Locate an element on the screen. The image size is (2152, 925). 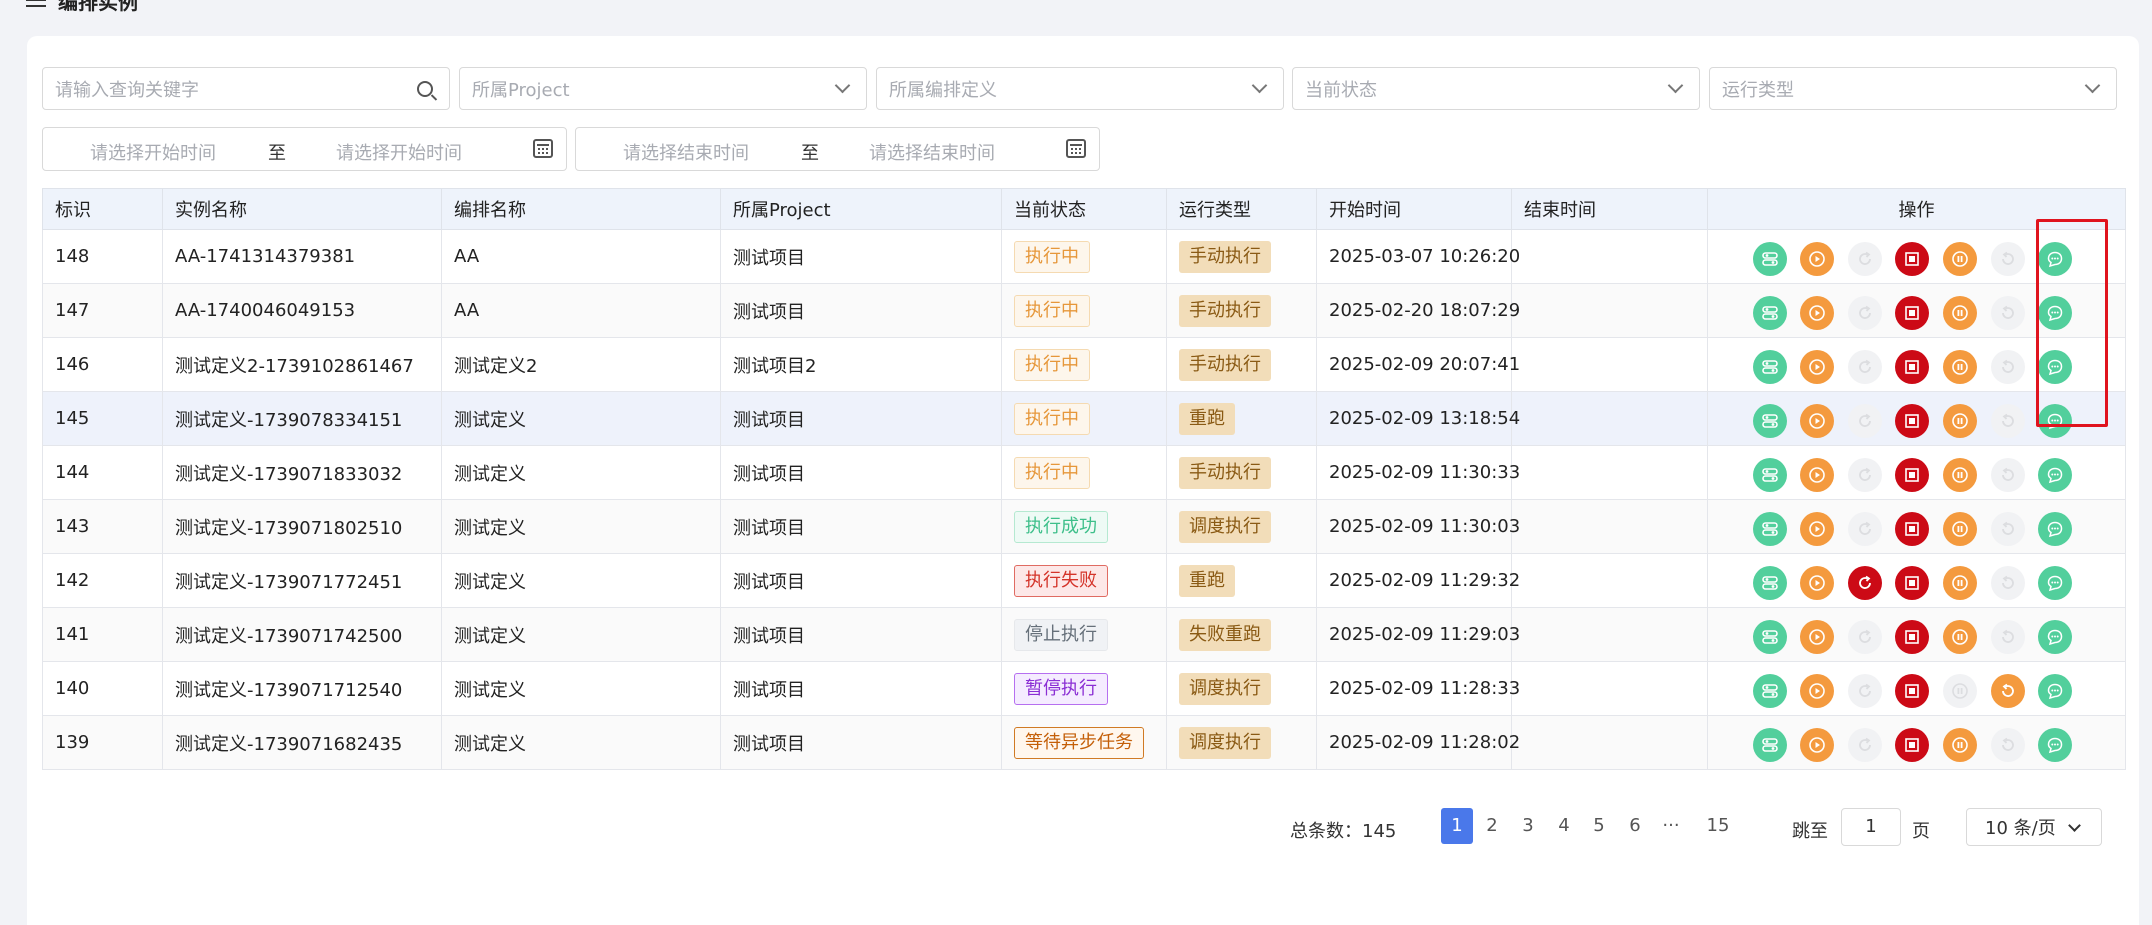
page-ellipsis: ··· is located at coordinates (1671, 826).